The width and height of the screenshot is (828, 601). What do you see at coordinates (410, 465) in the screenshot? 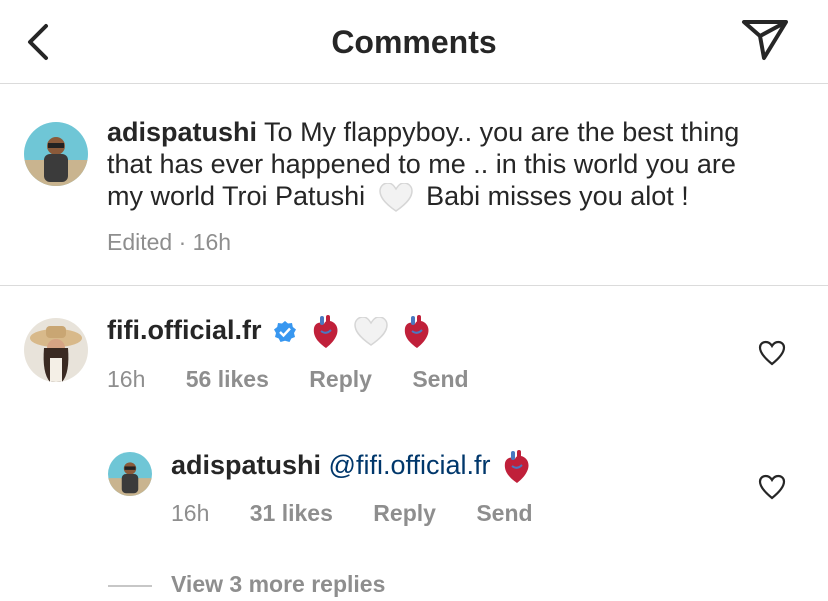
I see `reply-mention-link: @fifi.official.fr` at bounding box center [410, 465].